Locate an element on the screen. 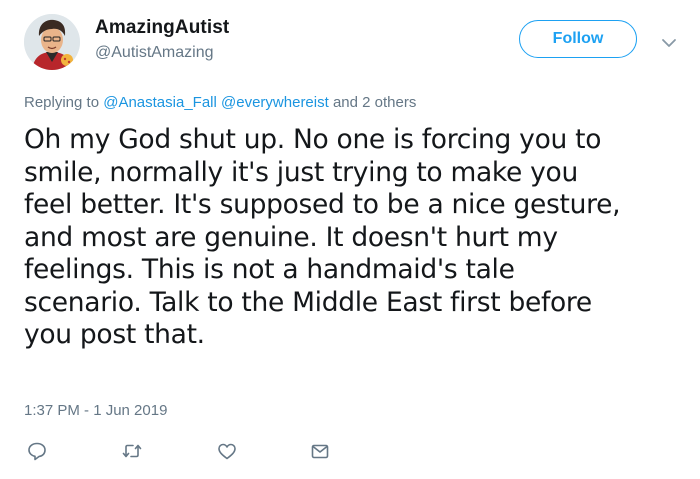 This screenshot has height=479, width=700. retweet-icon is located at coordinates (132, 451).